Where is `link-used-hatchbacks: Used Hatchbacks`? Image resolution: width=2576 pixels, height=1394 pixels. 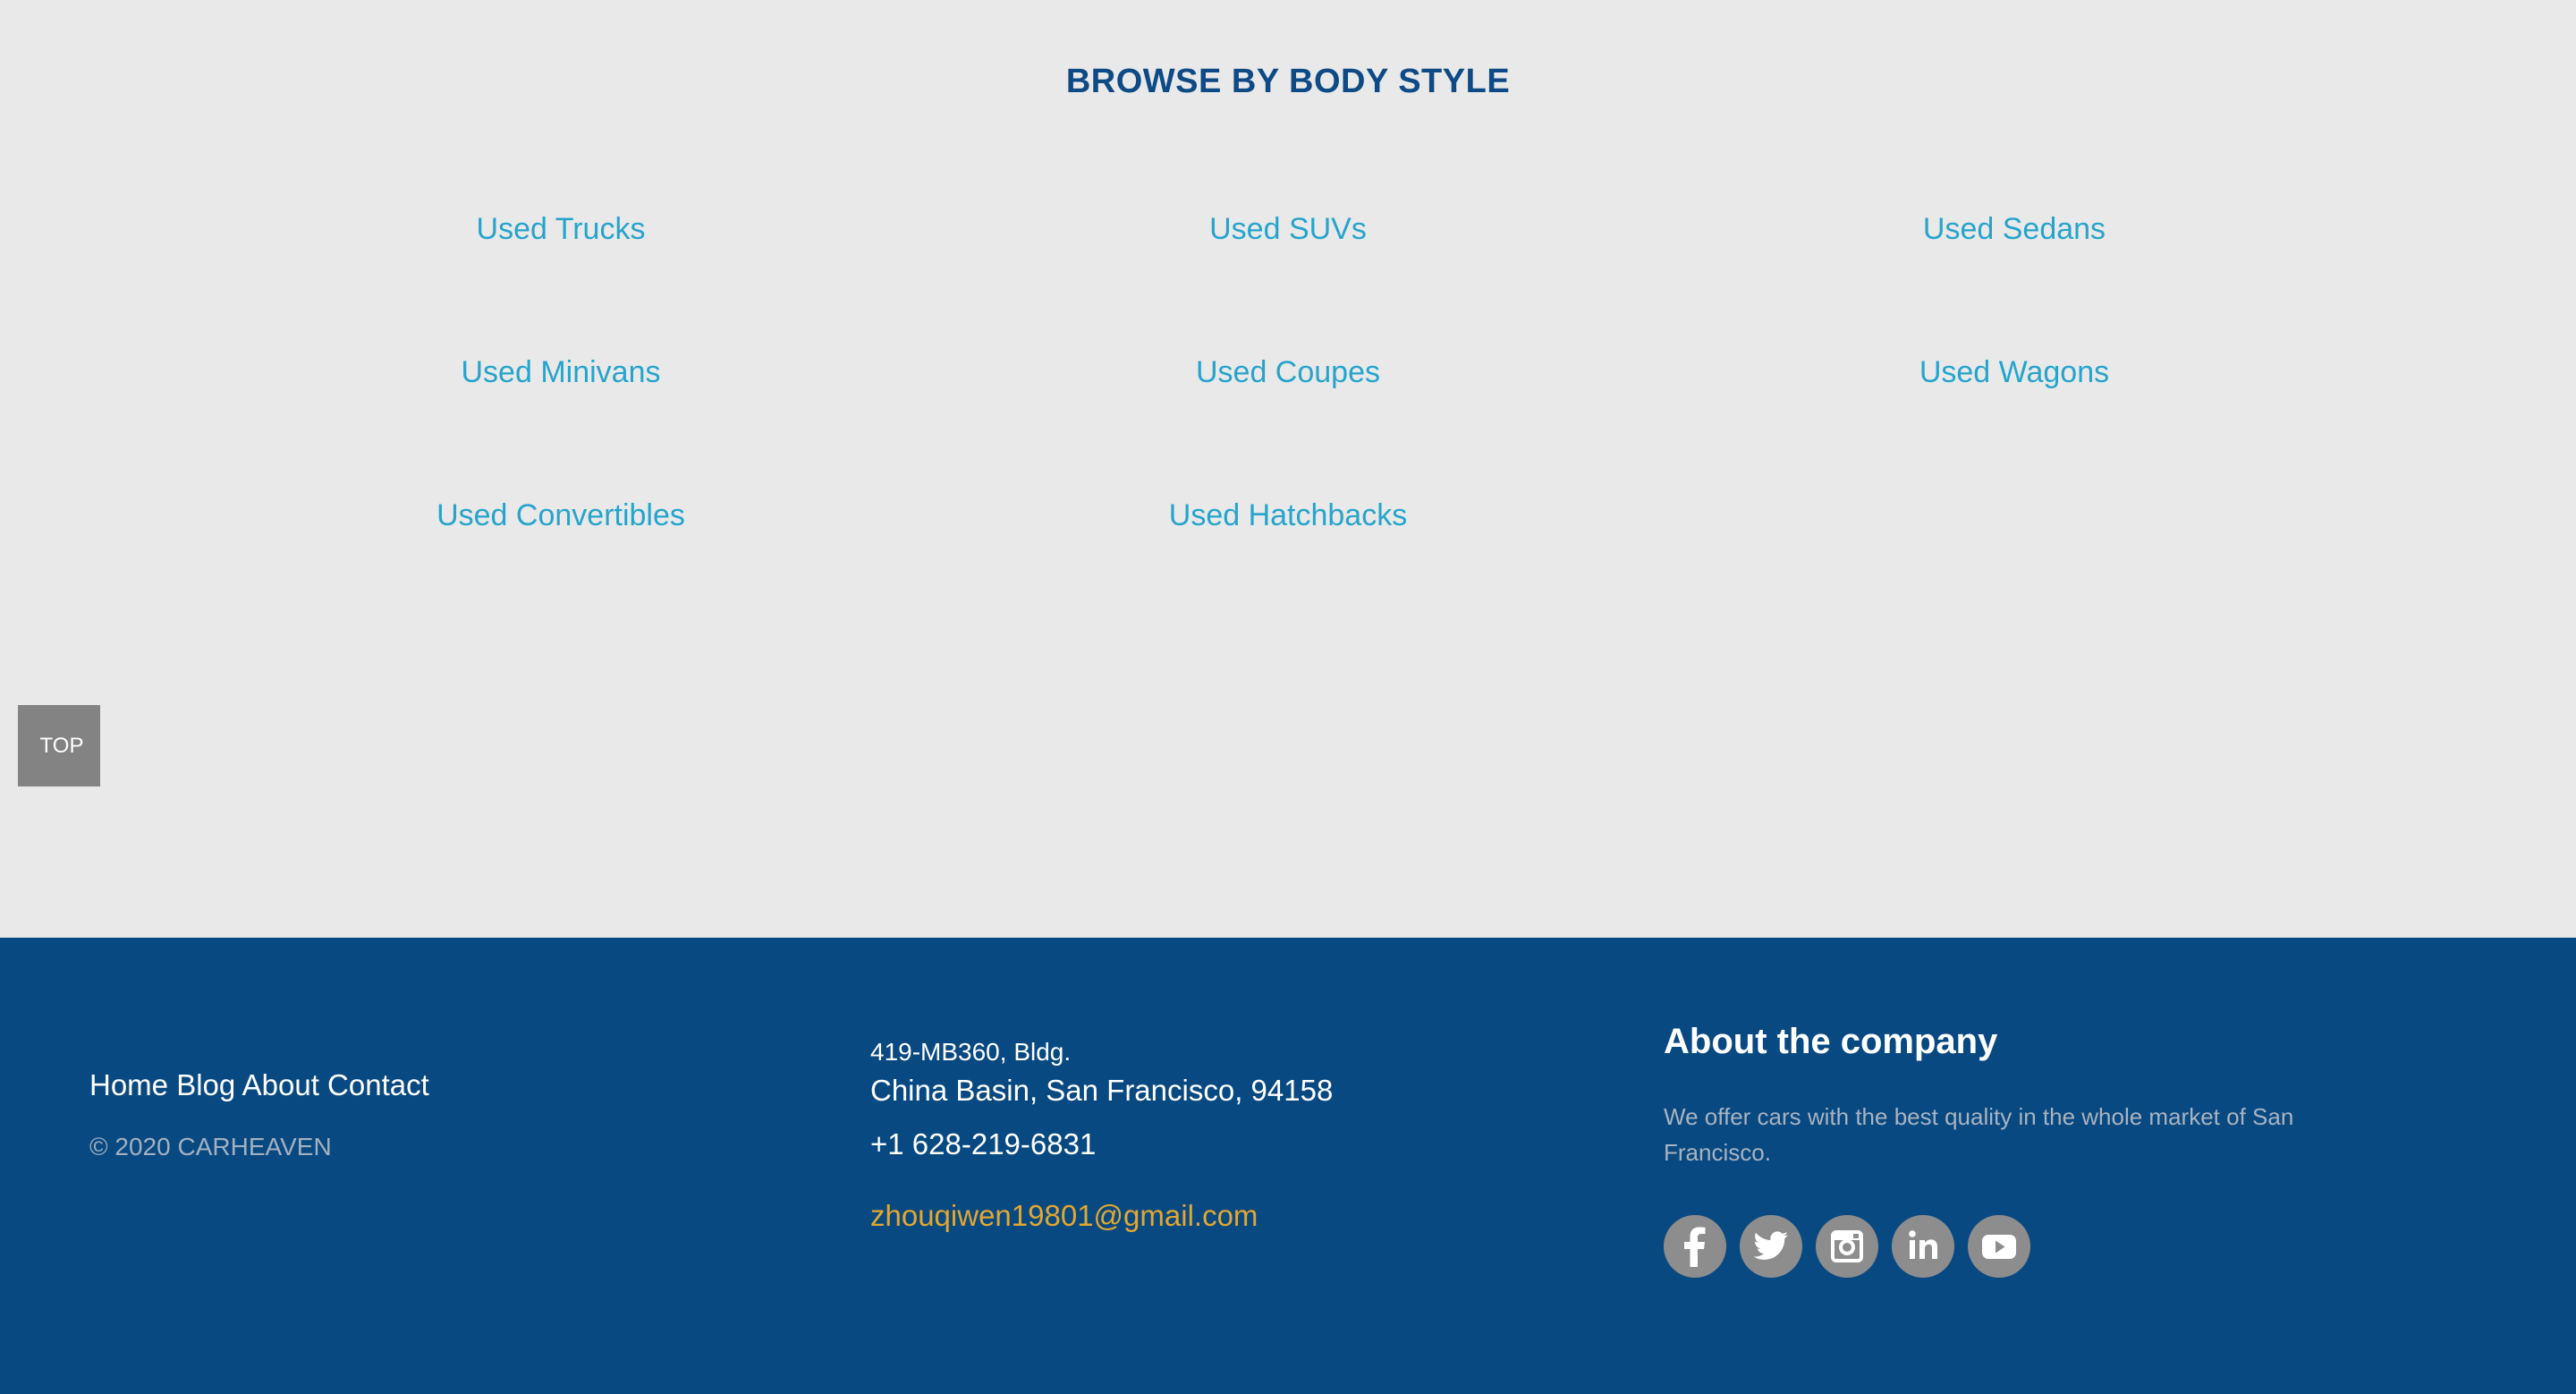
link-used-hatchbacks: Used Hatchbacks is located at coordinates (1288, 515).